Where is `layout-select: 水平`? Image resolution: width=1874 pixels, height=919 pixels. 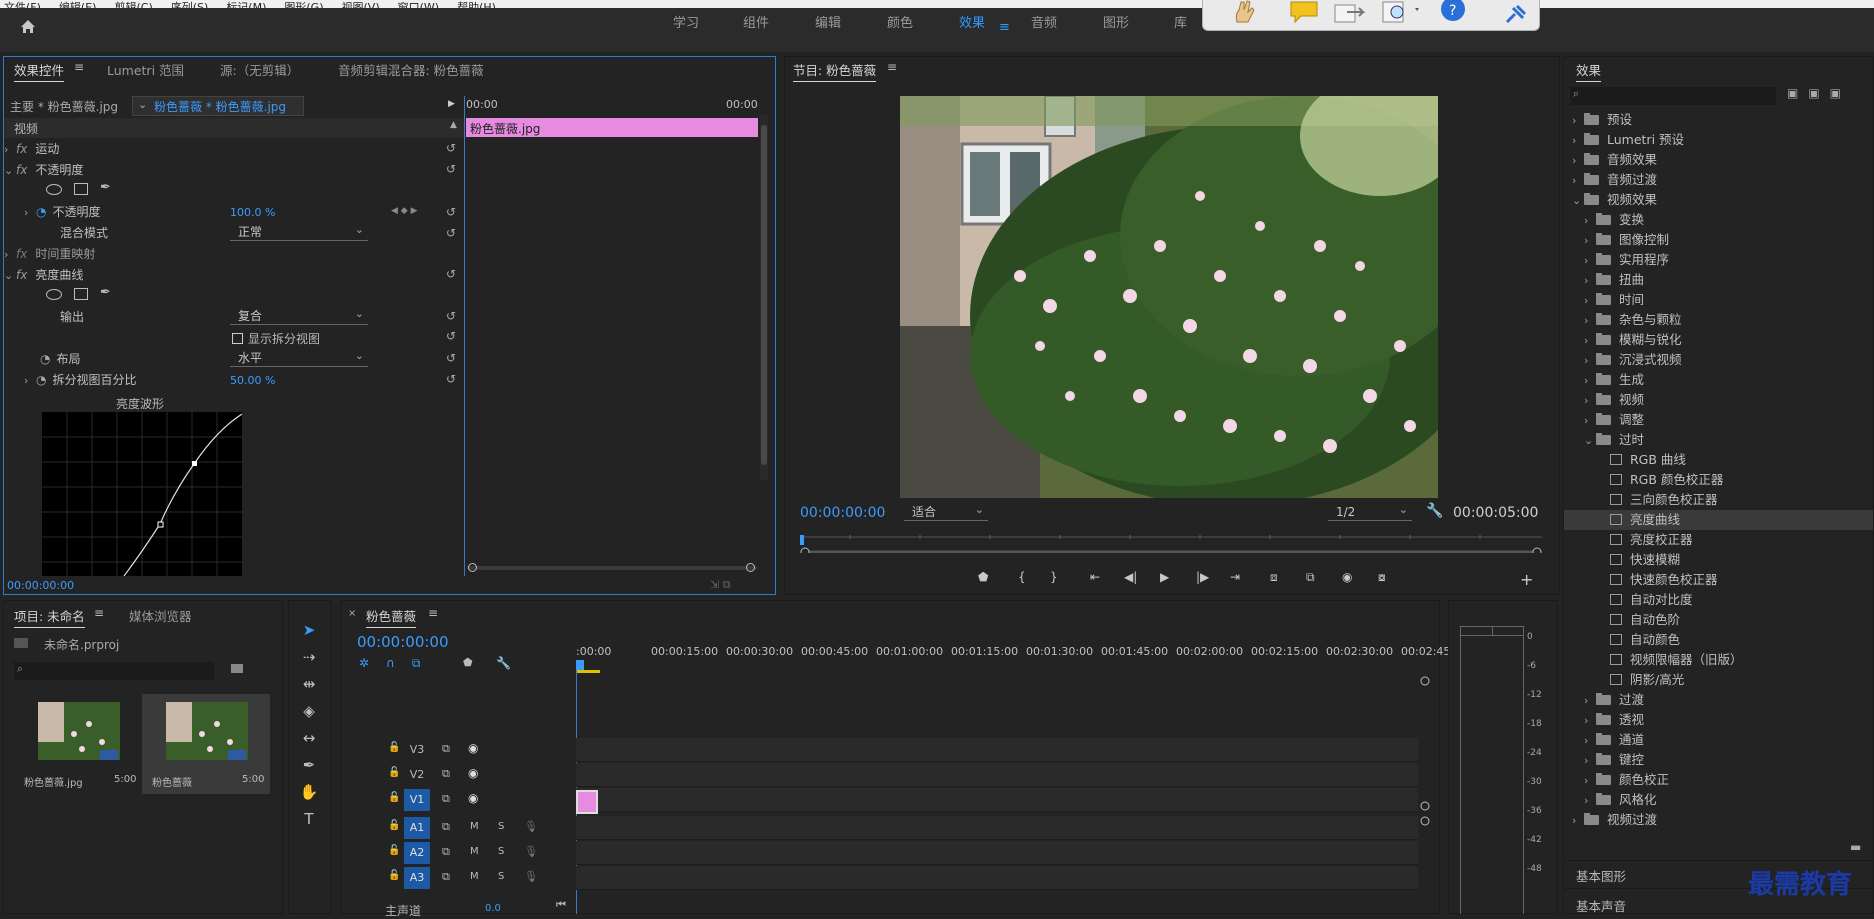 layout-select: 水平 is located at coordinates (299, 357).